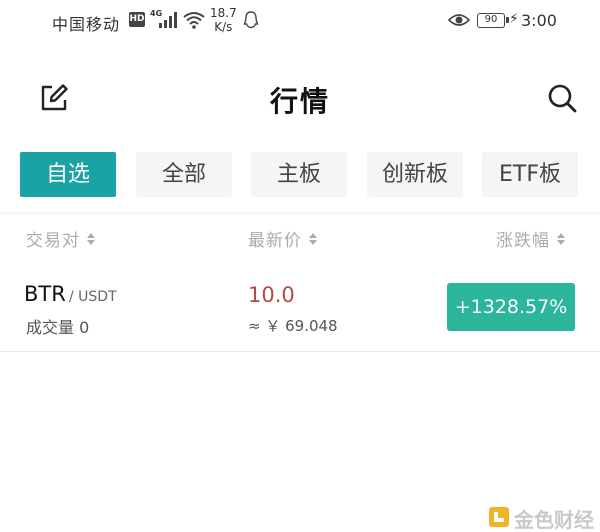  Describe the element at coordinates (137, 19) in the screenshot. I see `hd-badge: HD` at that location.